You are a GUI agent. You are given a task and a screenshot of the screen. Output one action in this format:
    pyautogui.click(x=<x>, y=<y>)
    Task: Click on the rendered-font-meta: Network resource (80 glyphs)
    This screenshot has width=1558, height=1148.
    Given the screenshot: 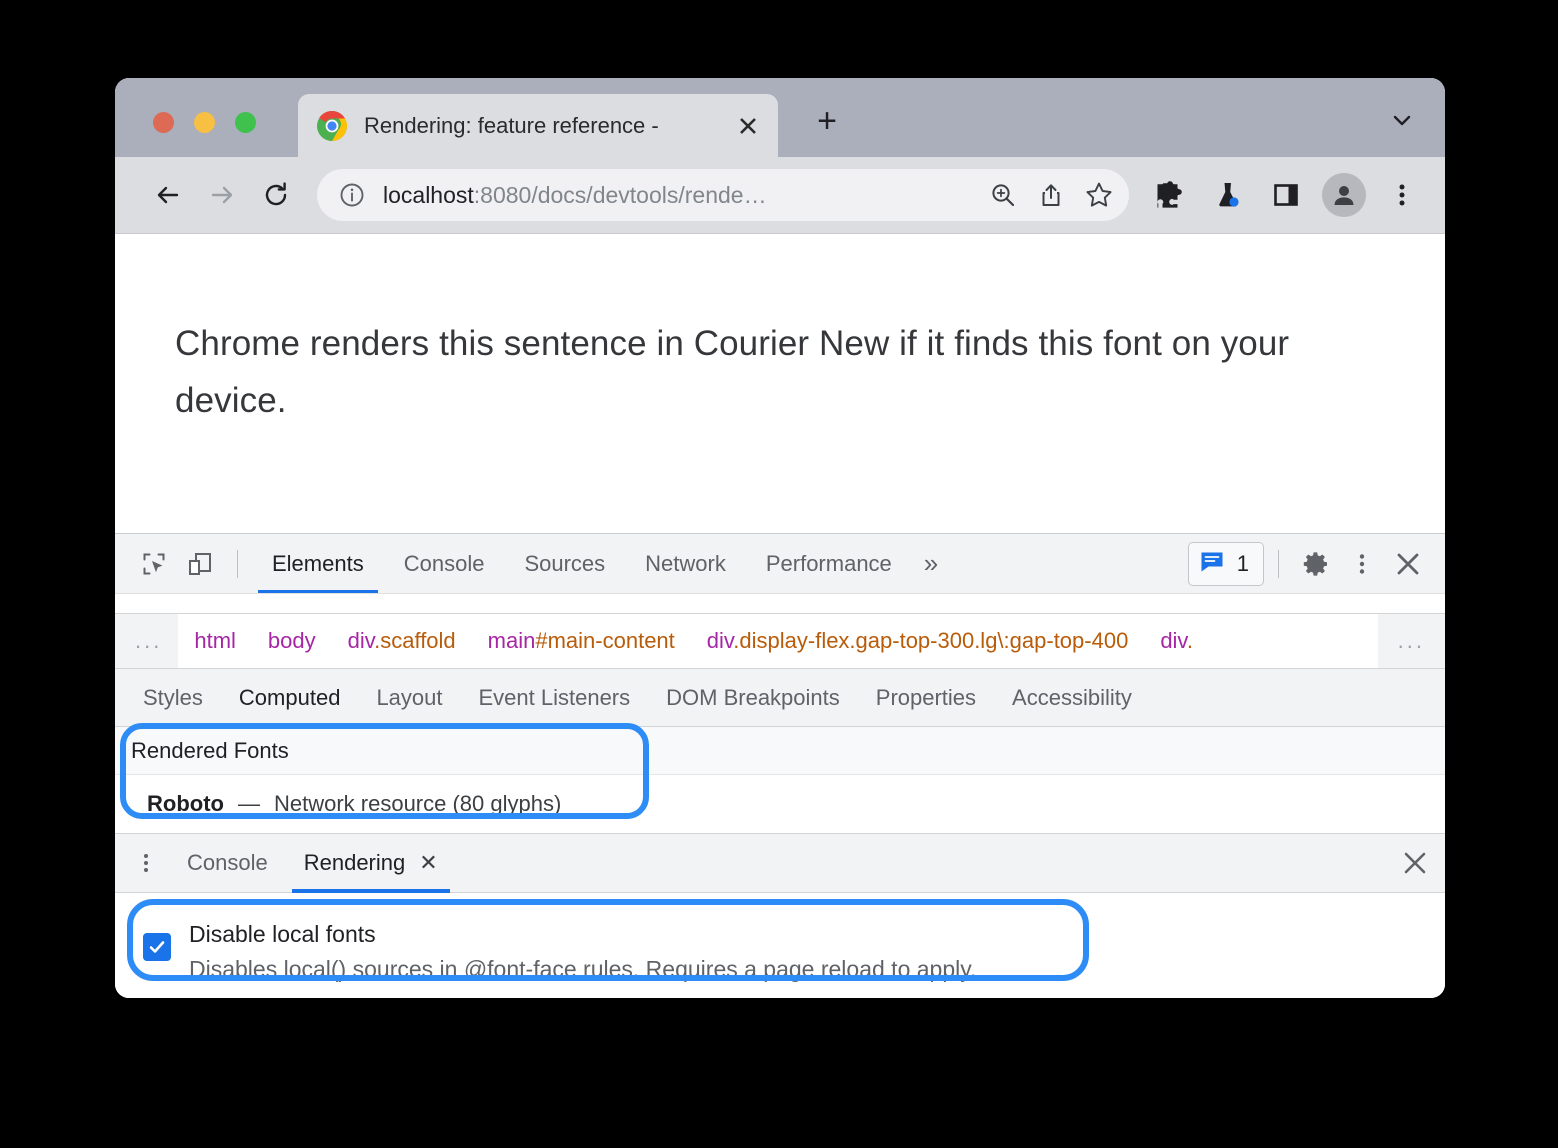 What is the action you would take?
    pyautogui.click(x=417, y=803)
    